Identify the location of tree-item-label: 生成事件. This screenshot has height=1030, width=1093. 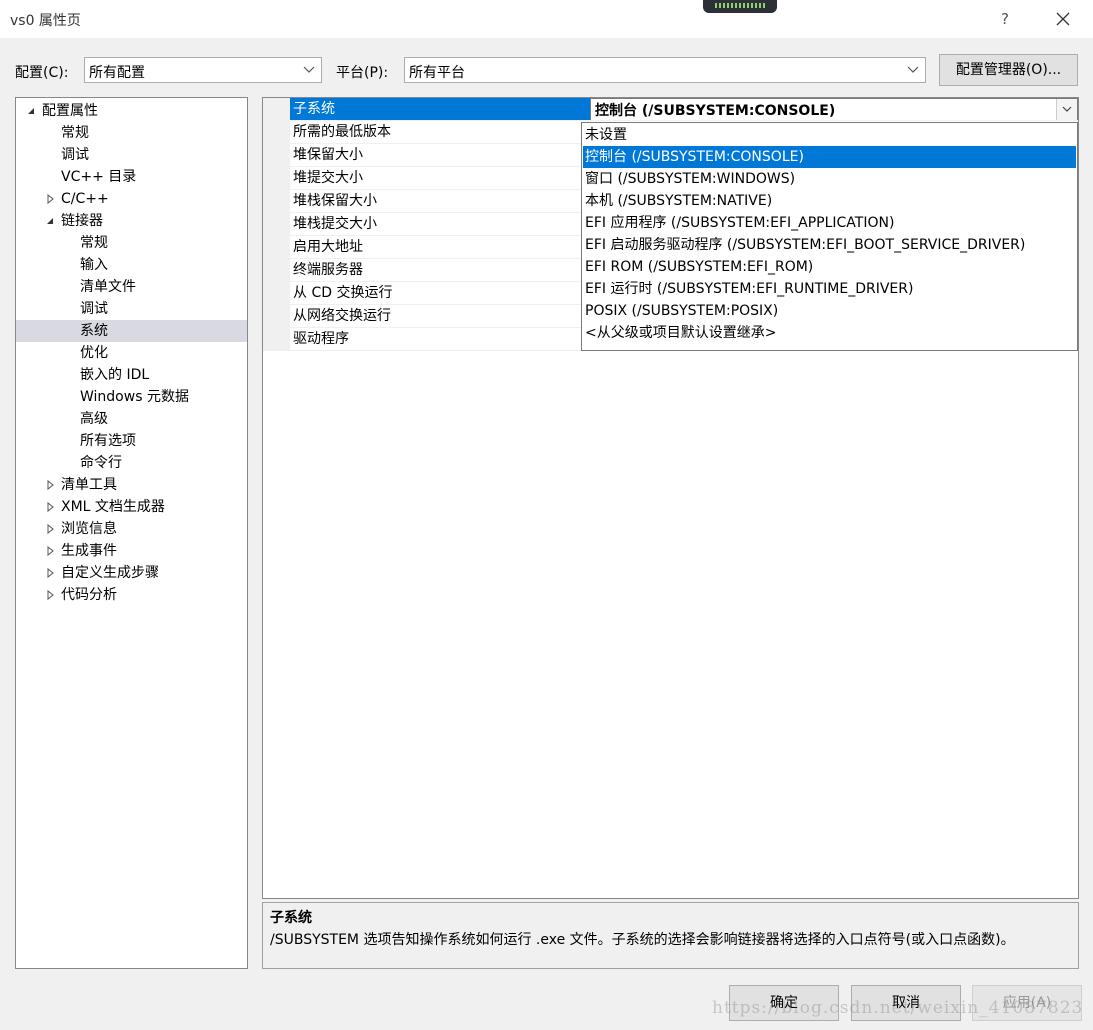
(89, 551).